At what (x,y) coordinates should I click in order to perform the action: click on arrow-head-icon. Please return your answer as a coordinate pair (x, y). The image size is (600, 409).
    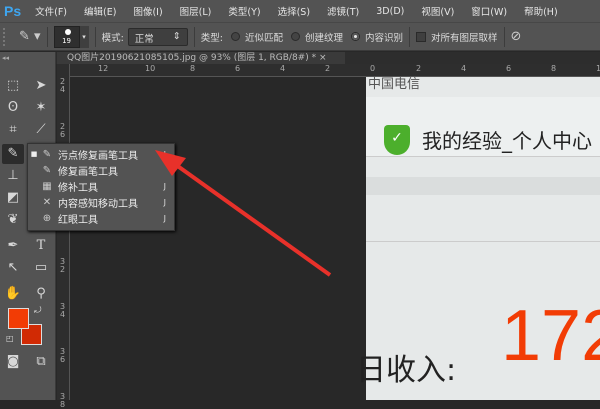
    Looking at the image, I should click on (170, 163).